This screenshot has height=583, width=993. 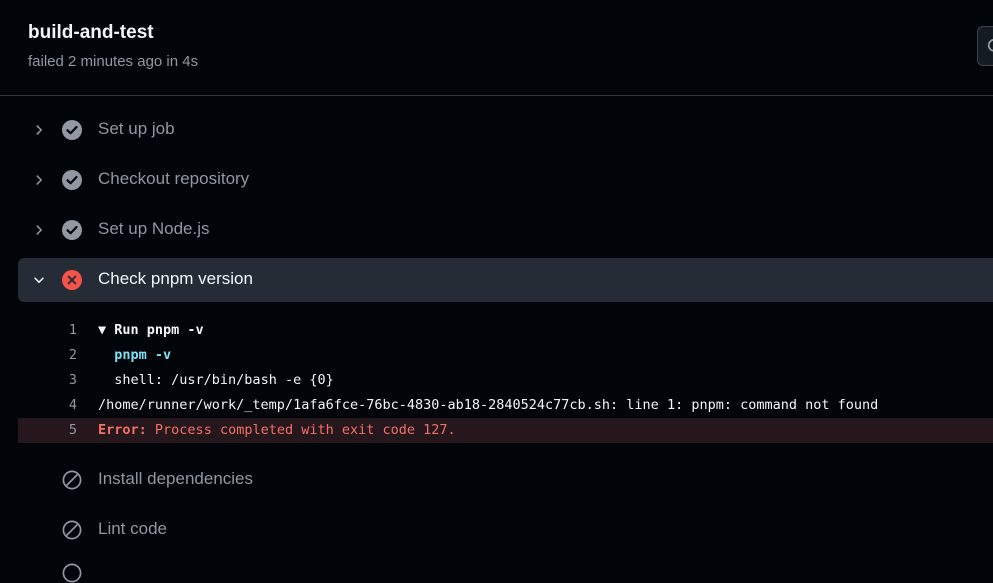 What do you see at coordinates (505, 355) in the screenshot?
I see `log-line: 2 pnpm -v` at bounding box center [505, 355].